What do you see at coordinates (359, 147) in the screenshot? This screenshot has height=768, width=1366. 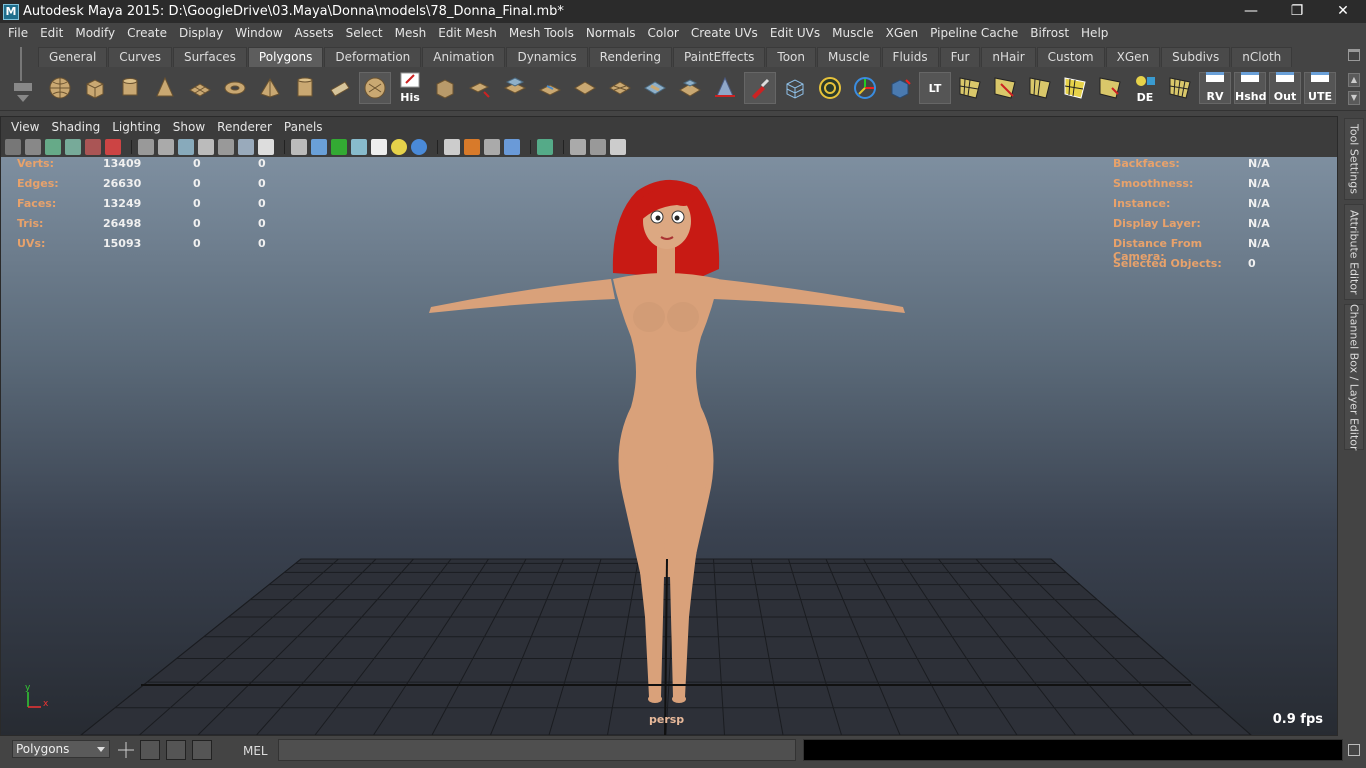 I see `use-default-material-icon` at bounding box center [359, 147].